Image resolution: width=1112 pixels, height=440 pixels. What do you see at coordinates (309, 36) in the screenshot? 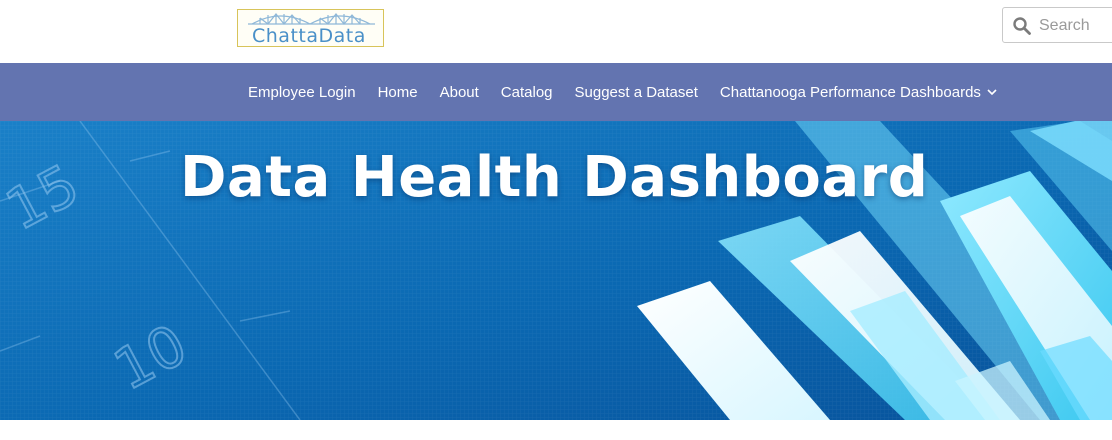
I see `logo-text: ChattaData` at bounding box center [309, 36].